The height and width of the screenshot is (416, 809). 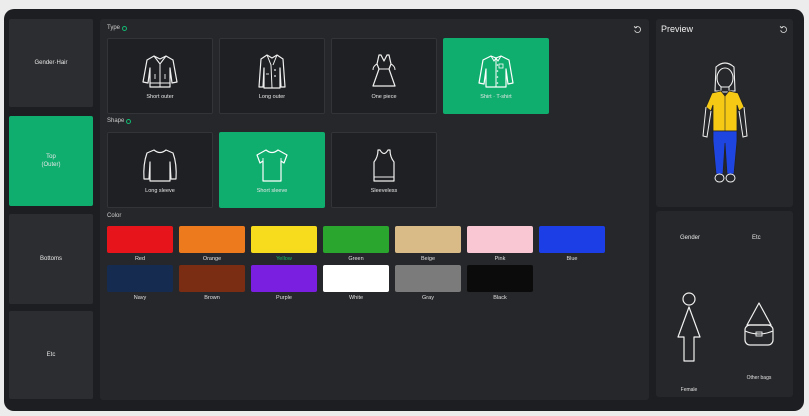 I want to click on shape-short-sleeve: Short sleeve, so click(x=272, y=170).